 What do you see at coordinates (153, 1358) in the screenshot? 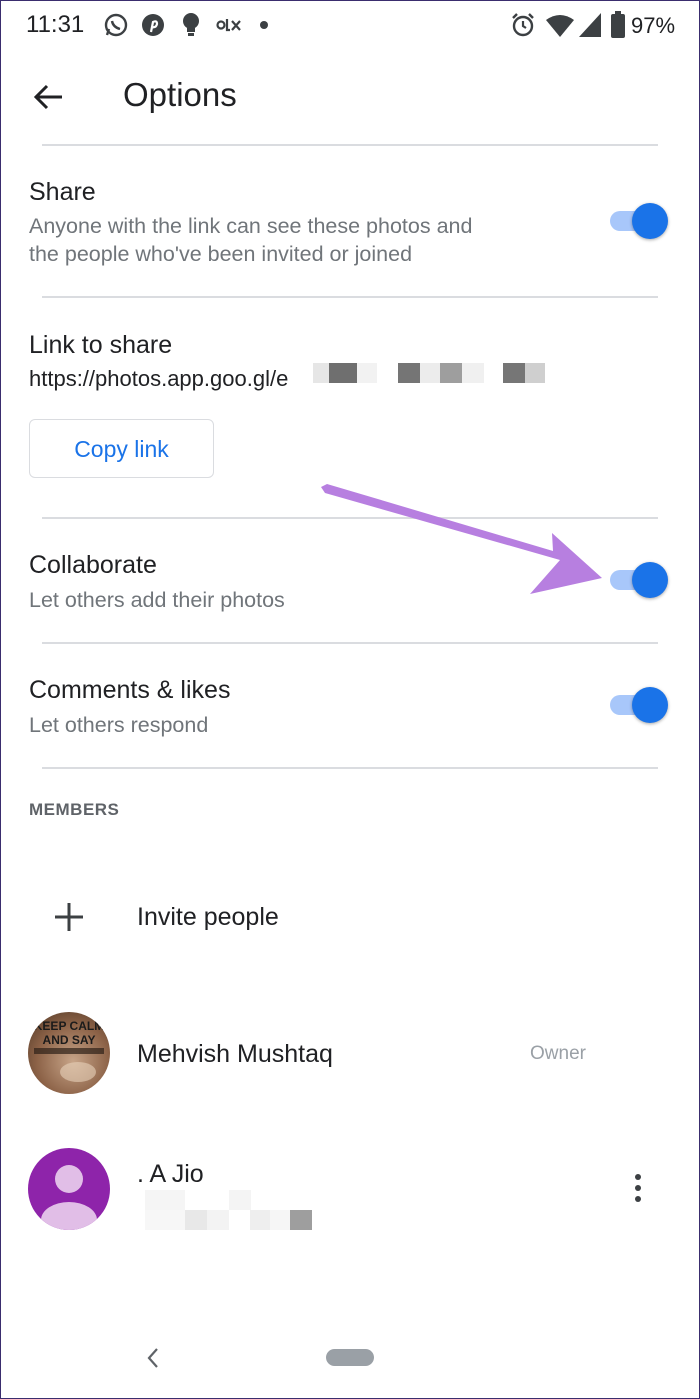
I see `nav-back-icon` at bounding box center [153, 1358].